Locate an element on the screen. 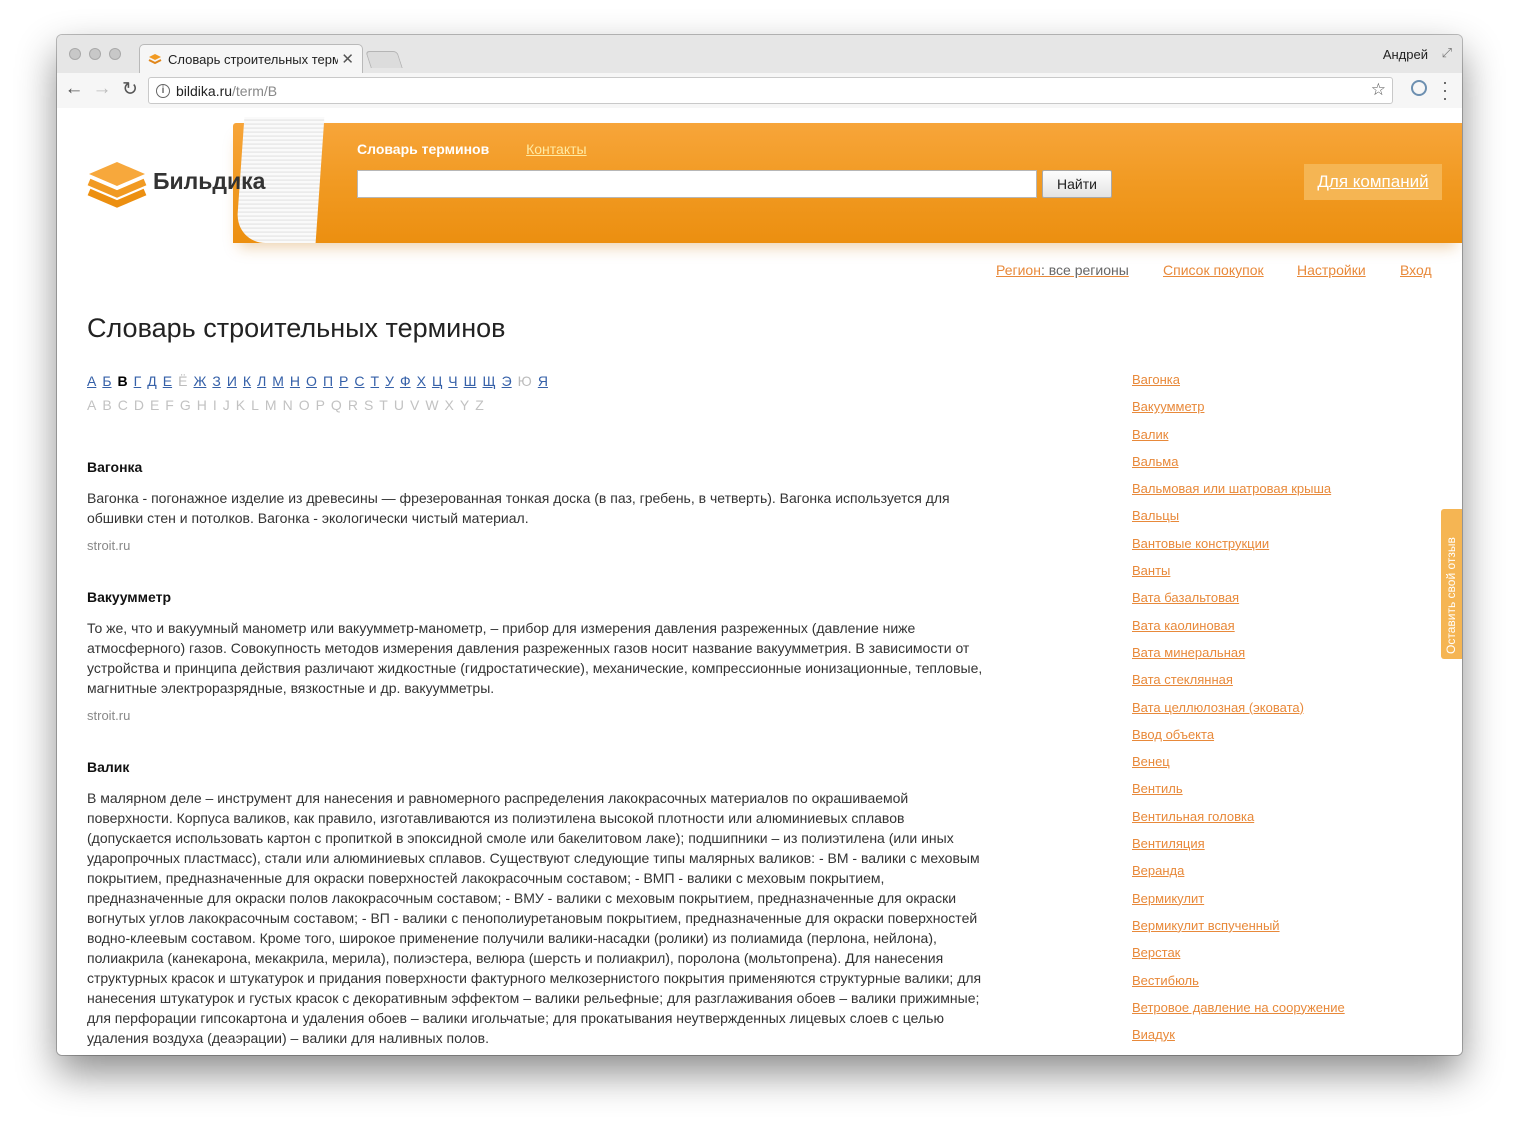 The width and height of the screenshot is (1519, 1135). latin-letter: H is located at coordinates (201, 405).